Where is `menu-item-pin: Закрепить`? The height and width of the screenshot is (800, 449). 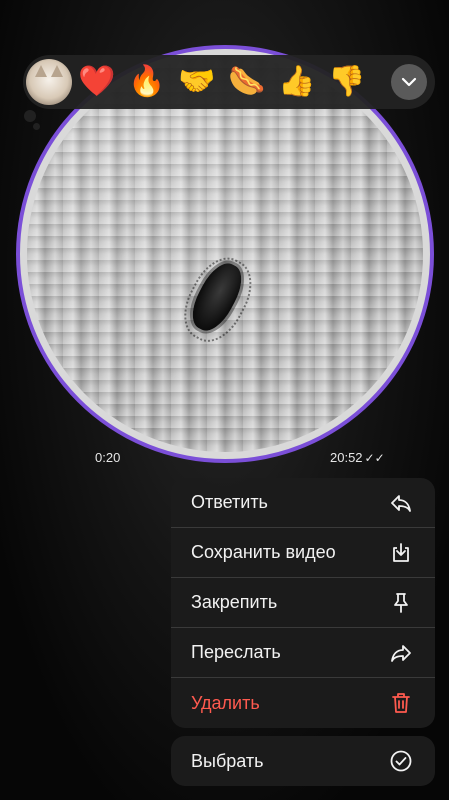 menu-item-pin: Закрепить is located at coordinates (303, 603).